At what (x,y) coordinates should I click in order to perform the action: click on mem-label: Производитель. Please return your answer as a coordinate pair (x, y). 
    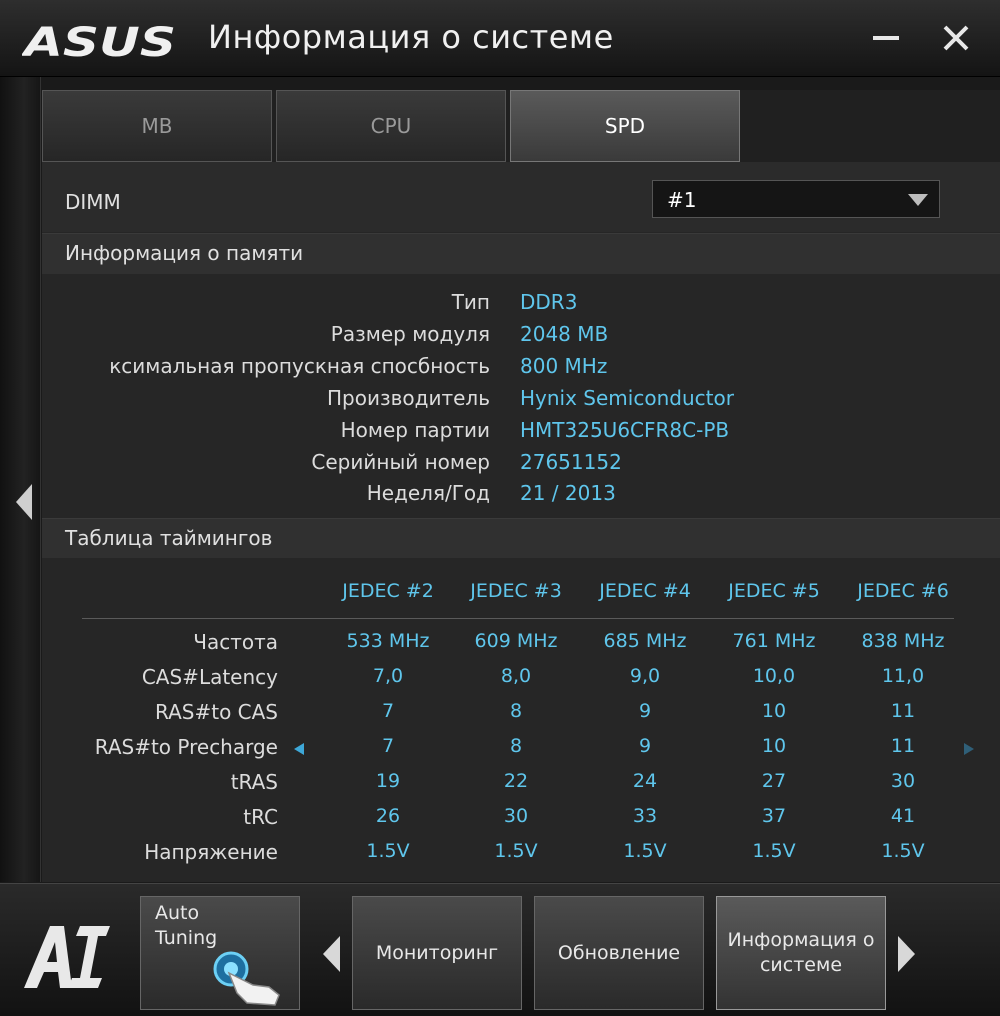
    Looking at the image, I should click on (408, 398).